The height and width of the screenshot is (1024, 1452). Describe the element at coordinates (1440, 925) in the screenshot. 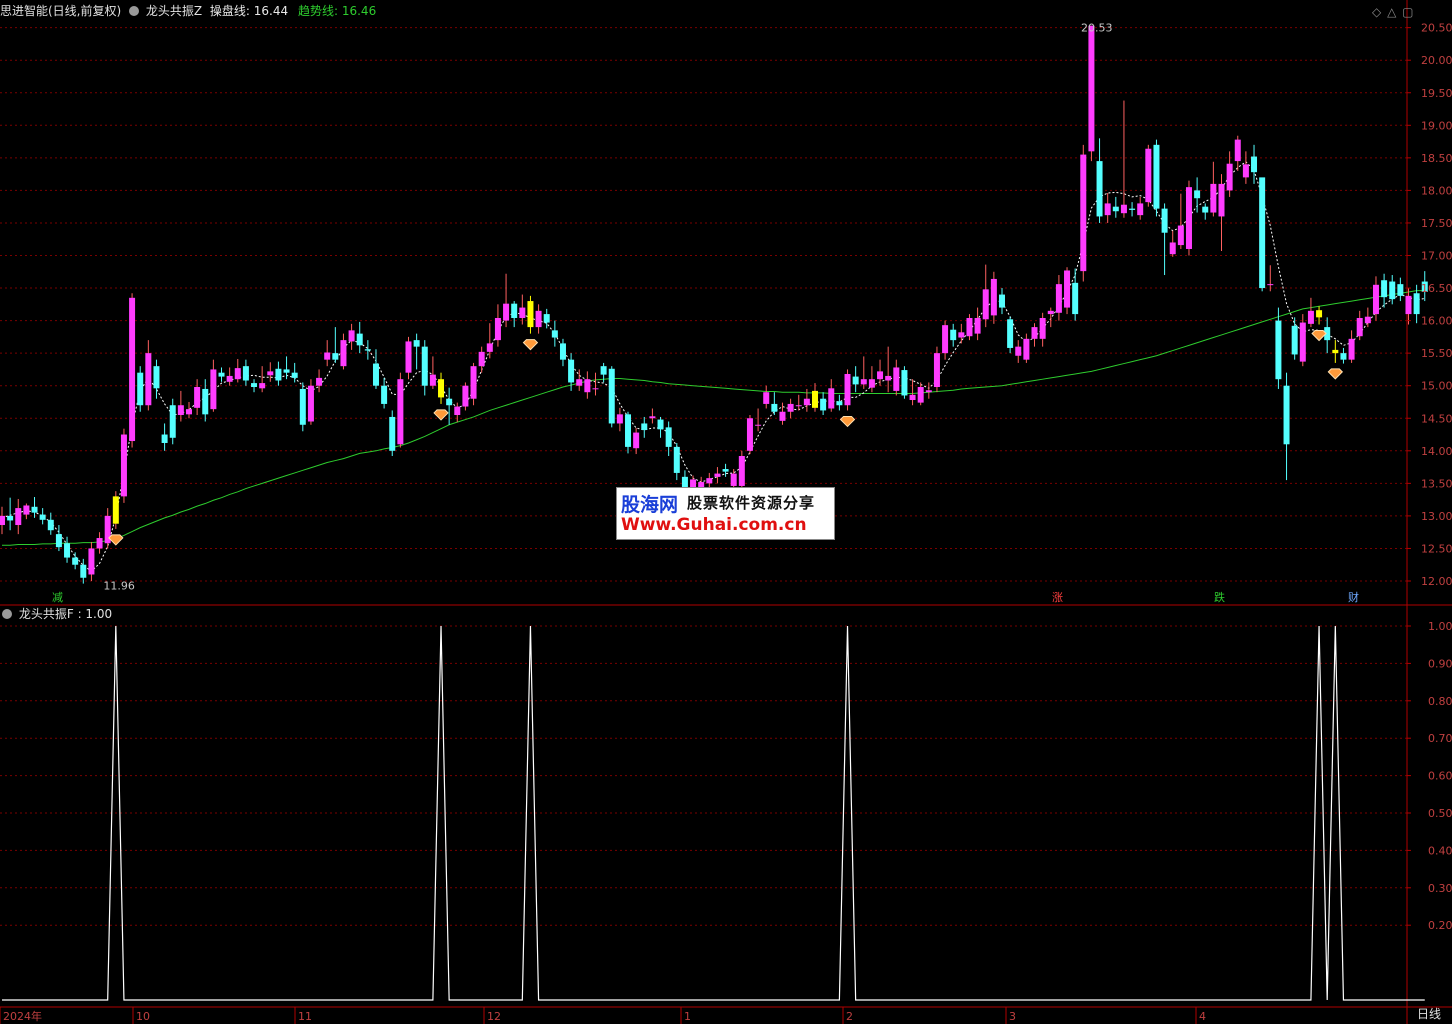

I see `sub-tick-label: 0.20` at that location.